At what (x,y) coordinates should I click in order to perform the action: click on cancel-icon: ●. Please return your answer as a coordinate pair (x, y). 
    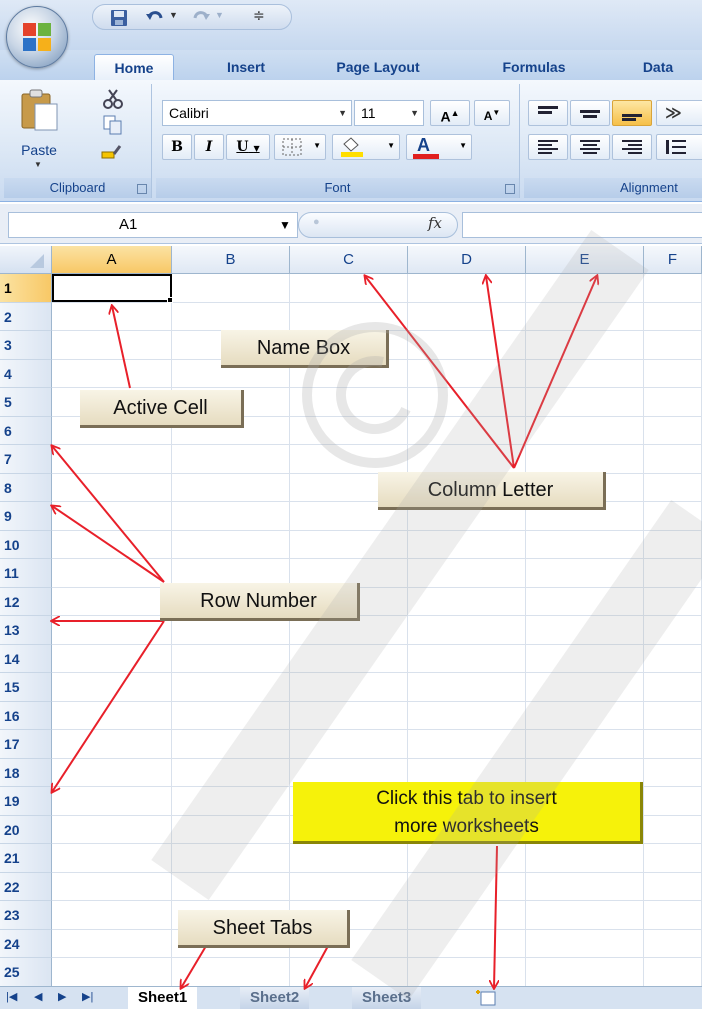
    Looking at the image, I should click on (316, 222).